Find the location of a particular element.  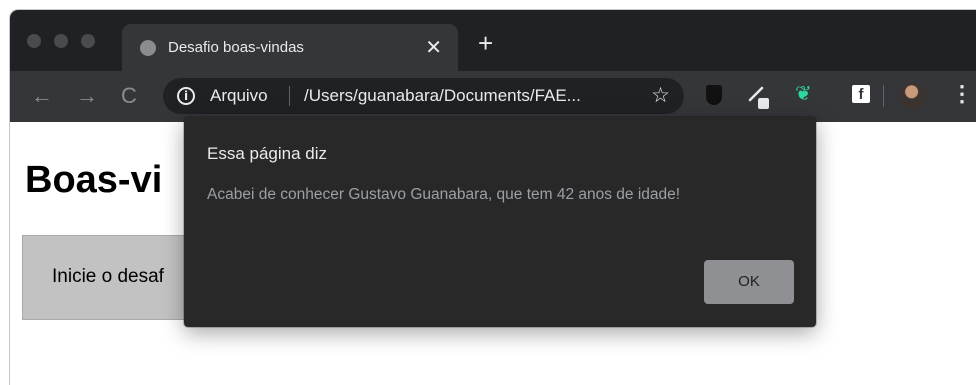

tab-title: Desafio boas-vindas is located at coordinates (236, 47).